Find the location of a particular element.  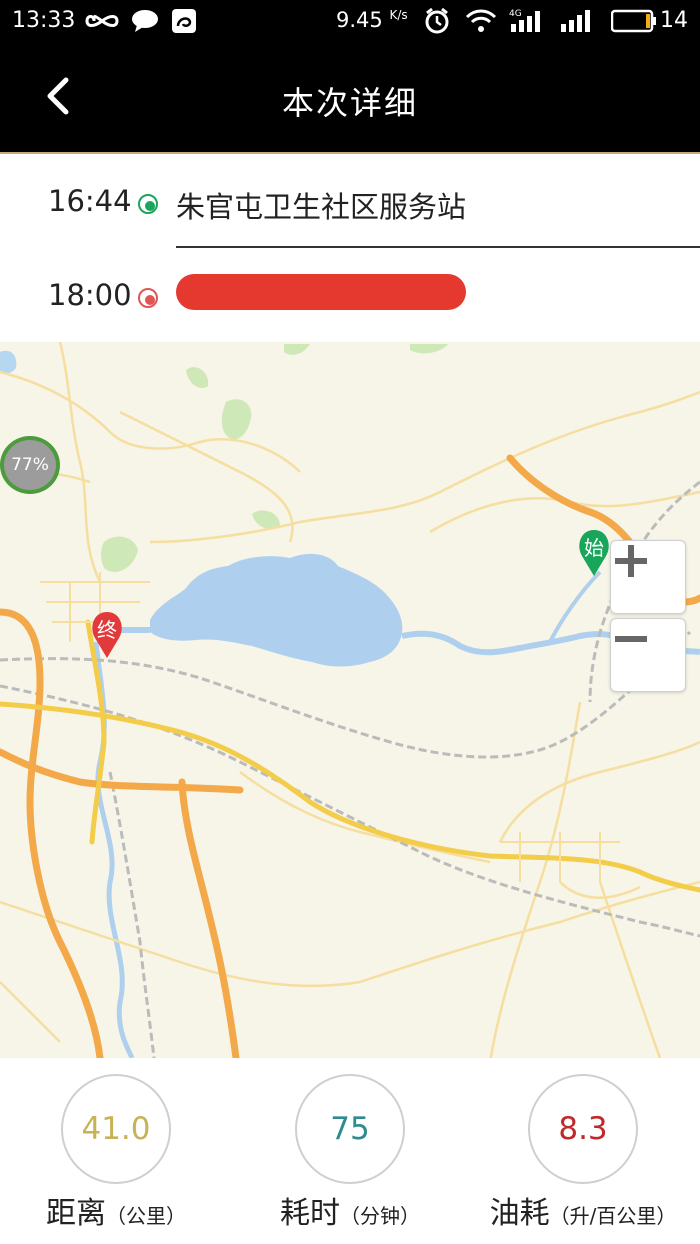

end-marker-label: 终 is located at coordinates (107, 630).